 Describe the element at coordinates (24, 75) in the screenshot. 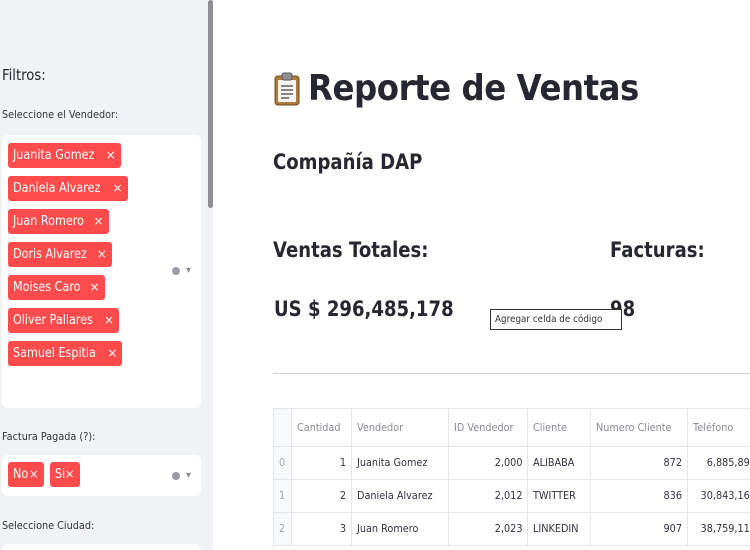

I see `sidebar-title: Filtros:` at that location.